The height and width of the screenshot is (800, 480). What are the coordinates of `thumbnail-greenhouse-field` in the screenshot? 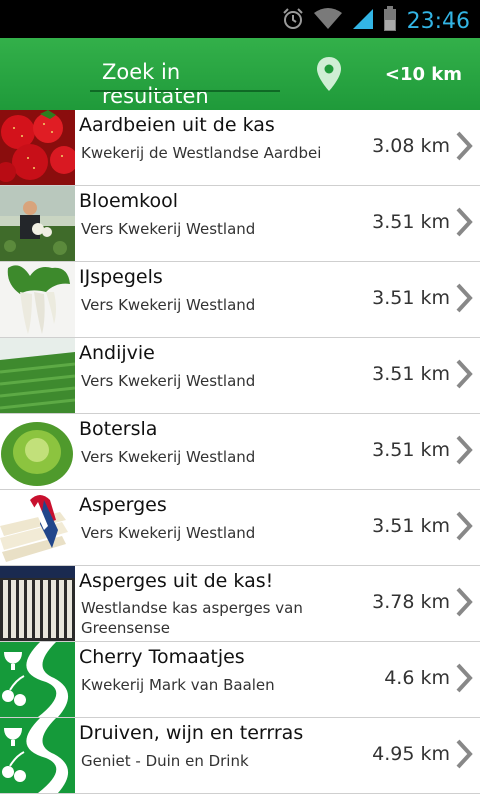 It's located at (37, 375).